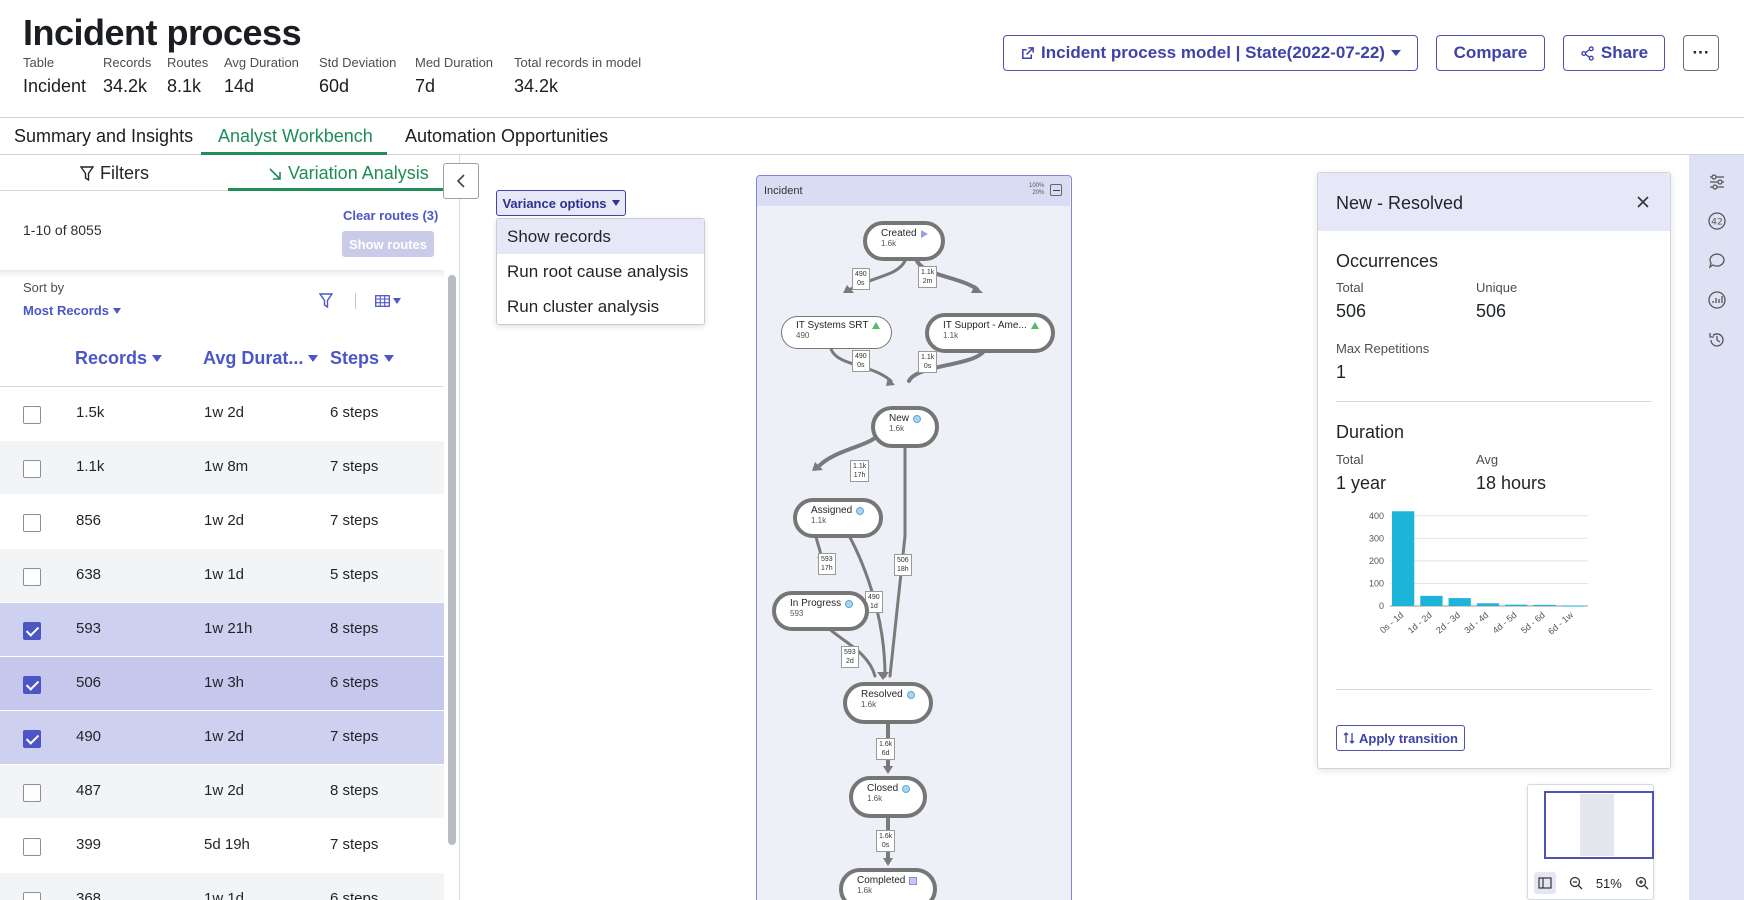 The image size is (1744, 900). Describe the element at coordinates (903, 569) in the screenshot. I see `edge-time: 18h` at that location.